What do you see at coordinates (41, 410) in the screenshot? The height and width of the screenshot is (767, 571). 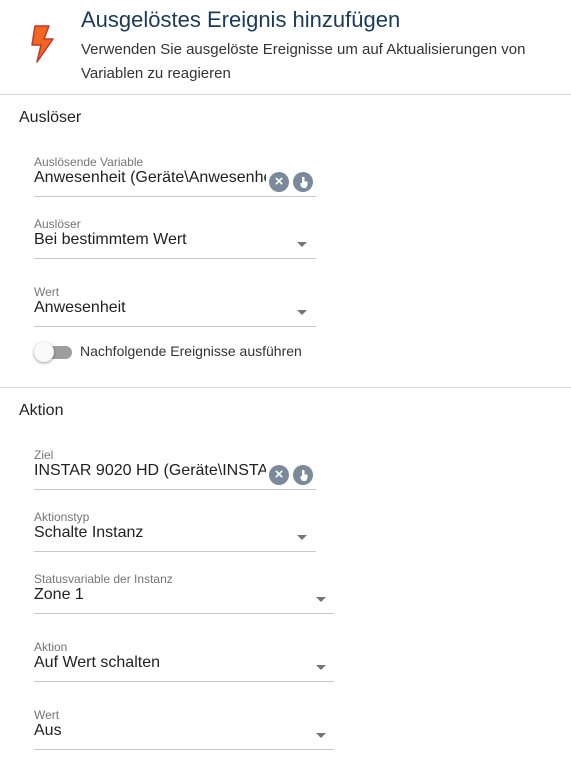 I see `section-title-action: Aktion` at bounding box center [41, 410].